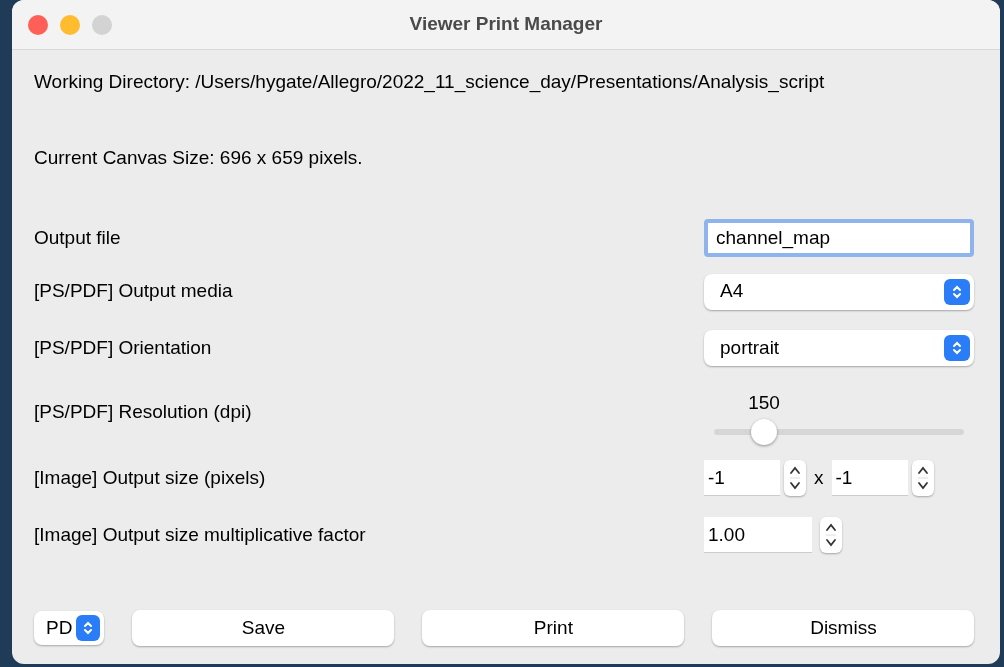  I want to click on text-field: channel_map, so click(839, 238).